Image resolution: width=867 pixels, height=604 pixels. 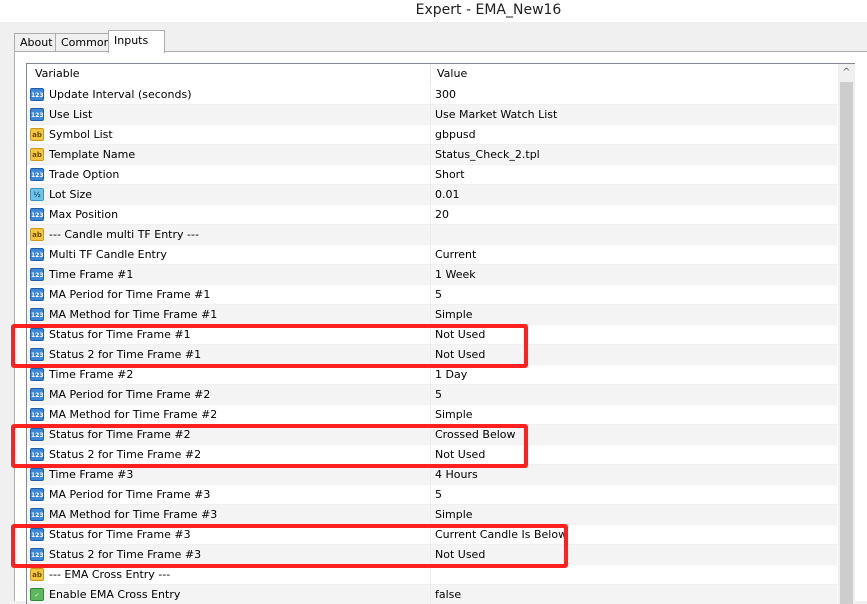 I want to click on input-row: ½ Lot Size 0.01, so click(x=432, y=195).